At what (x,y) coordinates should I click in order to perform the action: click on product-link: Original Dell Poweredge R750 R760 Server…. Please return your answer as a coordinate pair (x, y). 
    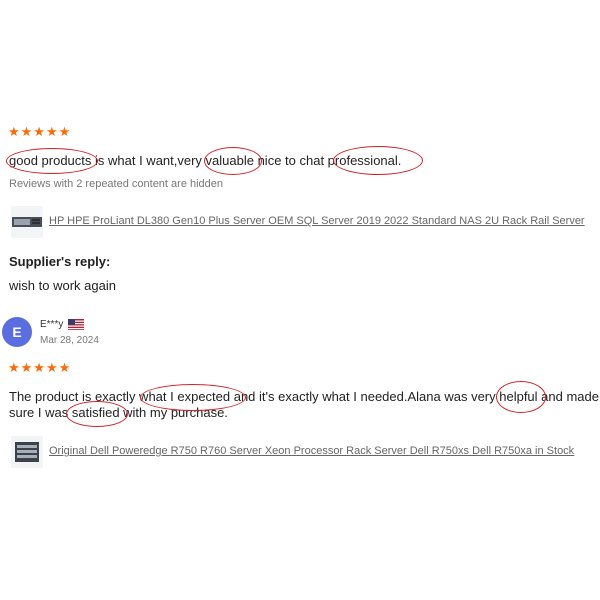
    Looking at the image, I should click on (311, 451).